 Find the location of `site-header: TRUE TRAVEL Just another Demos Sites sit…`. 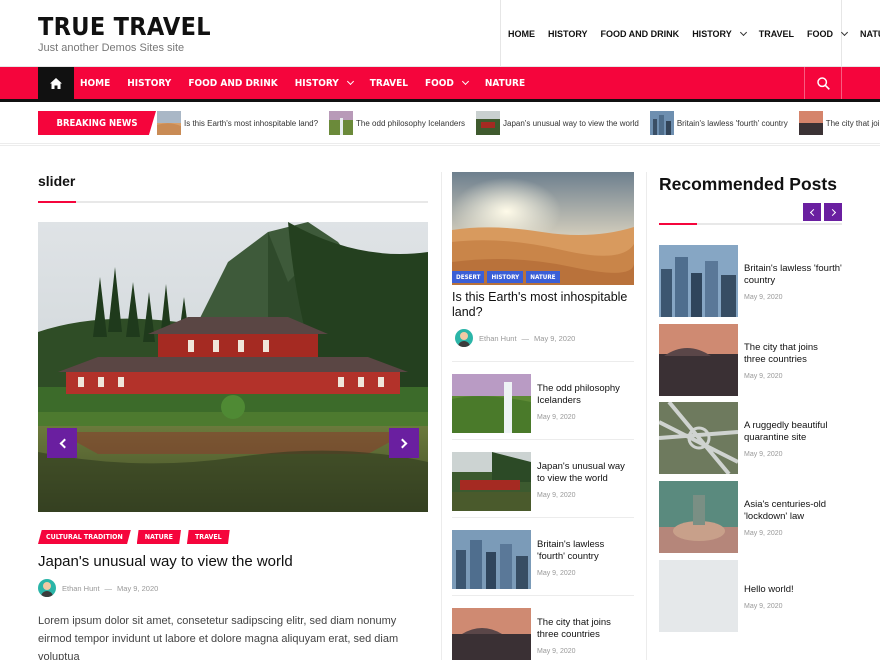

site-header: TRUE TRAVEL Just another Demos Sites sit… is located at coordinates (440, 33).